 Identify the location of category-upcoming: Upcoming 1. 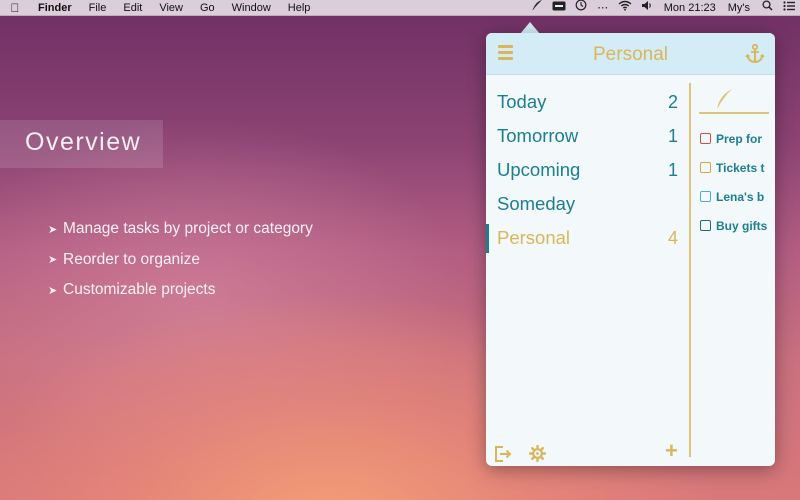
(587, 170).